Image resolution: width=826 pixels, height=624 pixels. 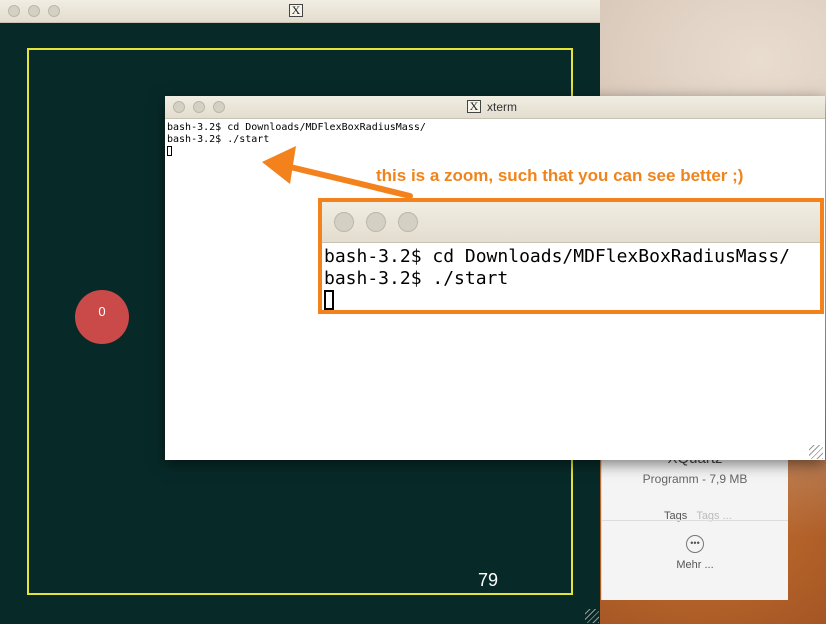 What do you see at coordinates (695, 544) in the screenshot?
I see `more-icon: •••` at bounding box center [695, 544].